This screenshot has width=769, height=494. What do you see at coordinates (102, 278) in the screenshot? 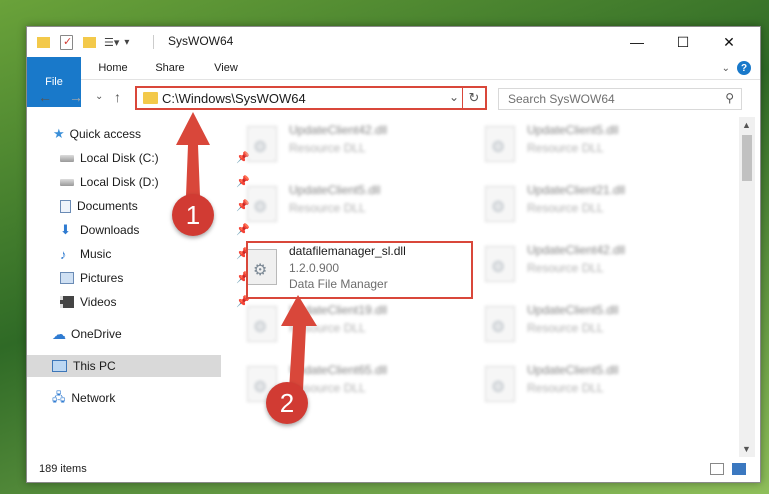
I see `nav-label: Pictures` at bounding box center [102, 278].